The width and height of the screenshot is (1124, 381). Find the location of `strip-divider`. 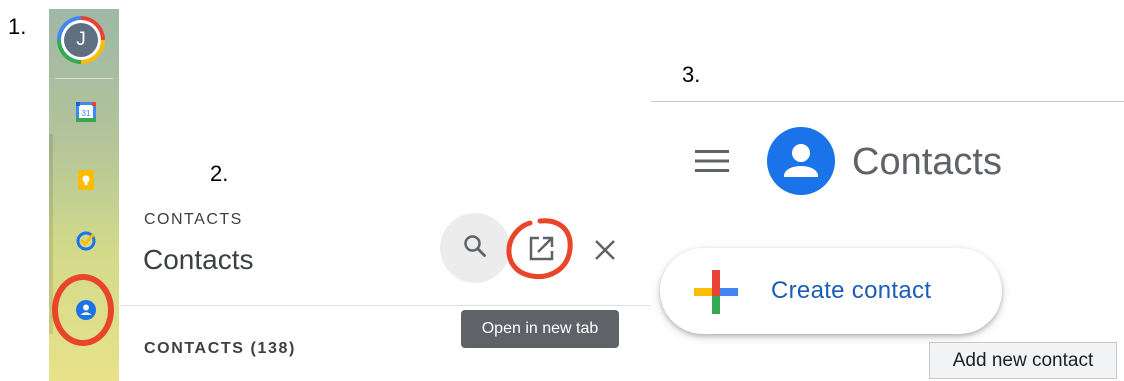

strip-divider is located at coordinates (84, 78).